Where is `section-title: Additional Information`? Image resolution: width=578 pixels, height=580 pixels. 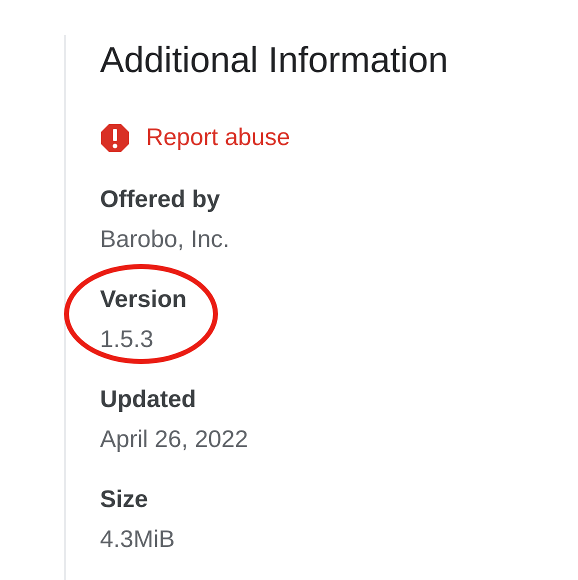 section-title: Additional Information is located at coordinates (275, 60).